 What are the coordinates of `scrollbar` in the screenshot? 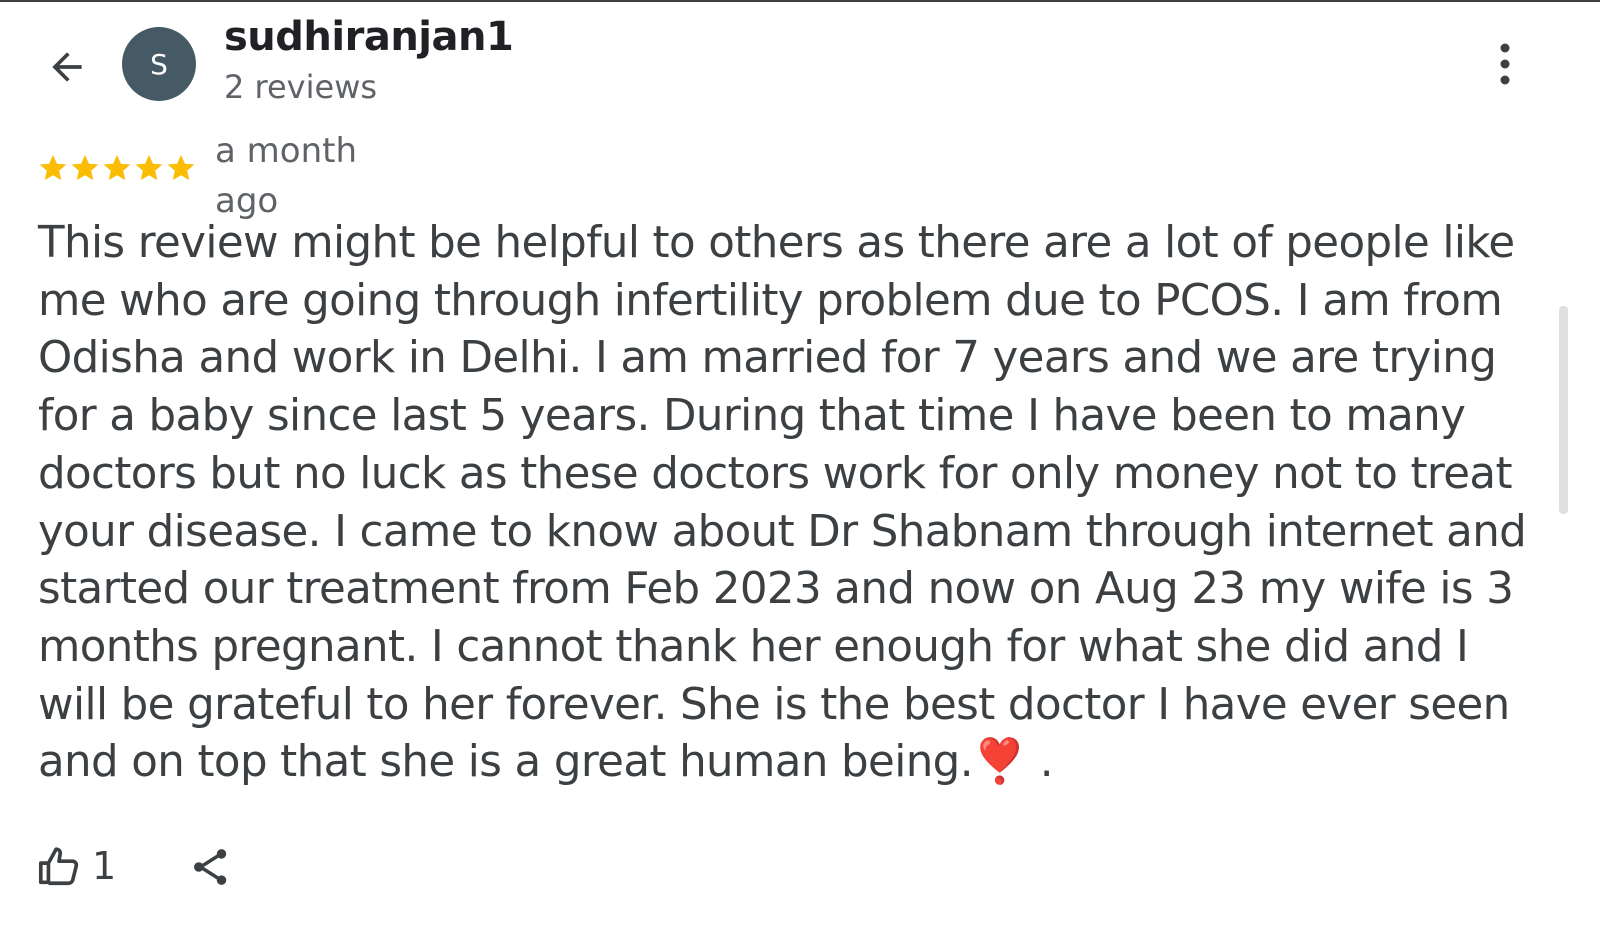 It's located at (1563, 410).